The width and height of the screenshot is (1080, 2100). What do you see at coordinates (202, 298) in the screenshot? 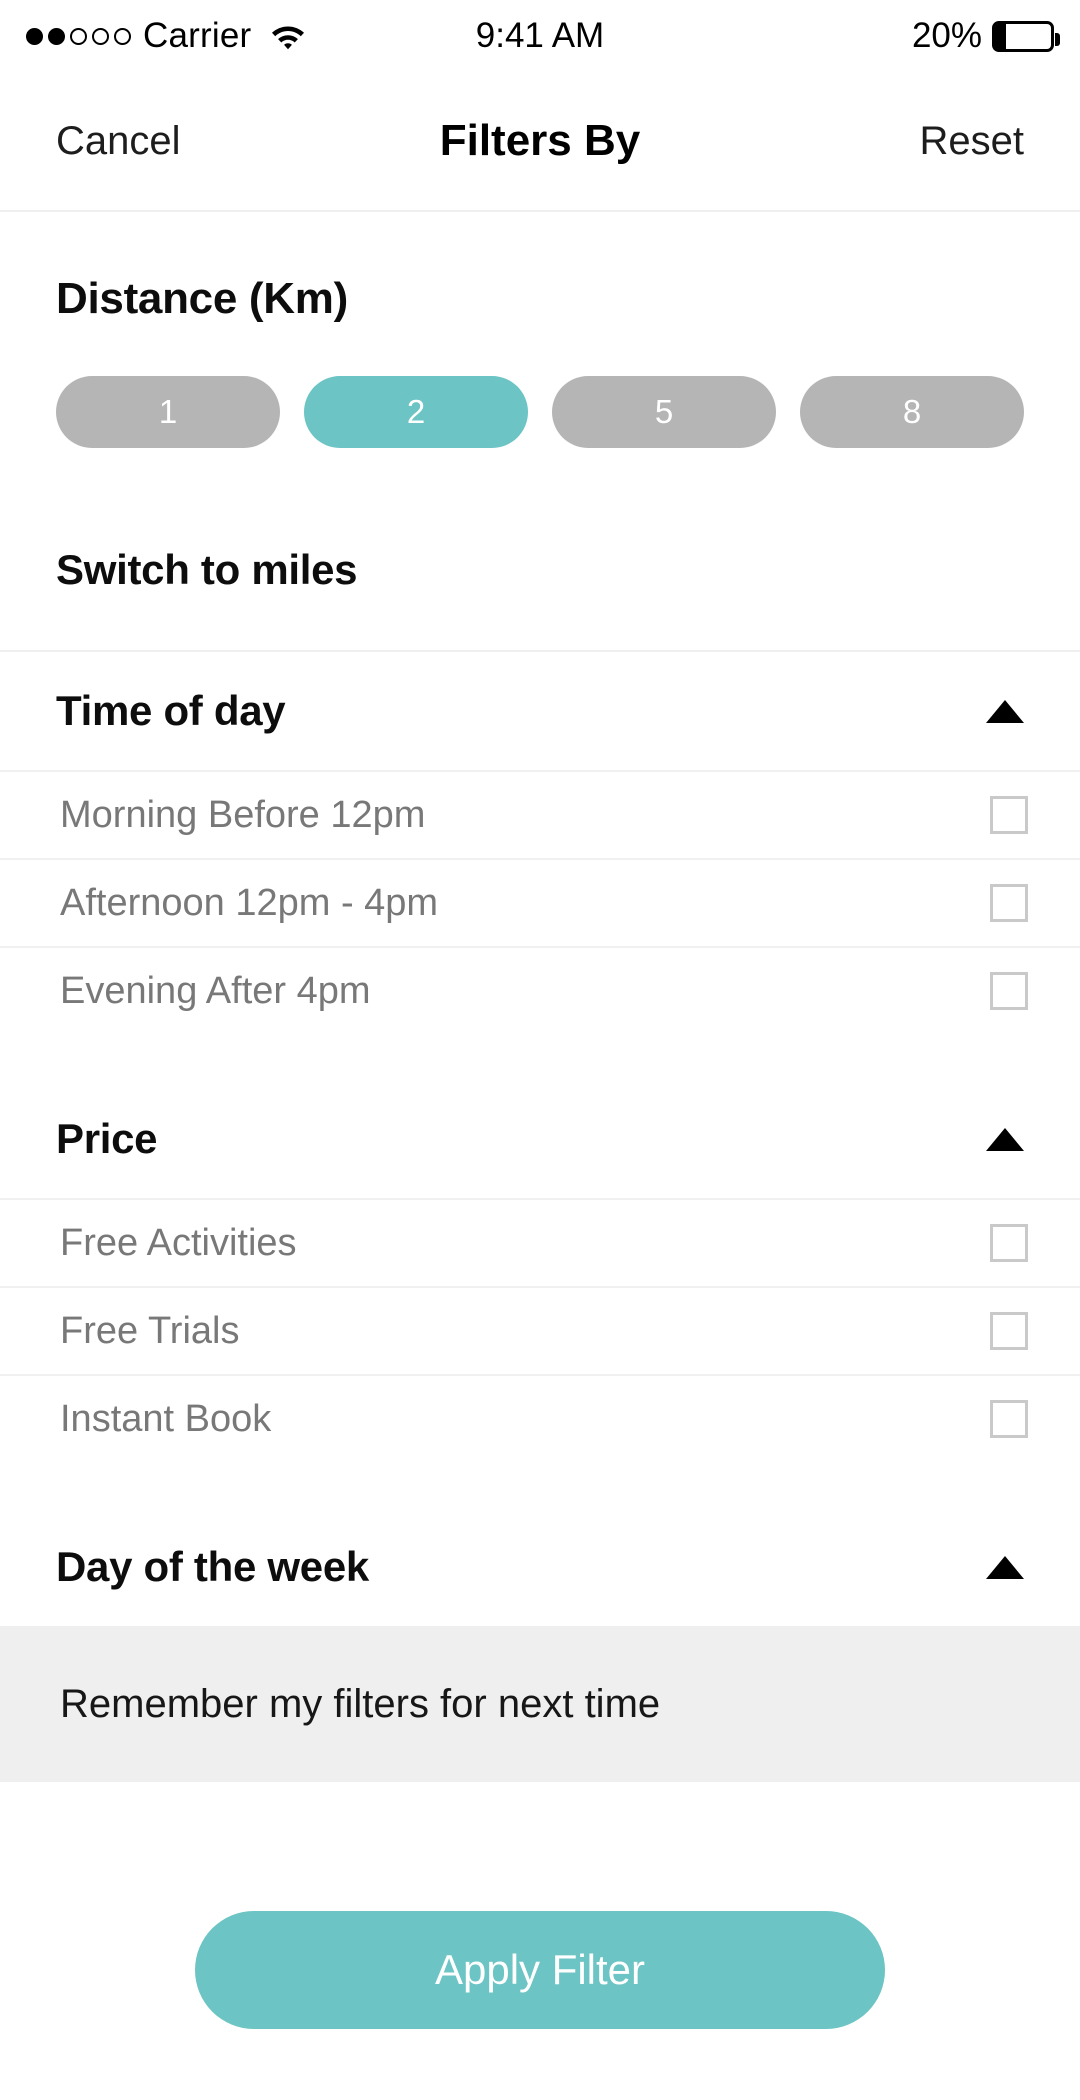
I see `distance-title: Distance (Km)` at bounding box center [202, 298].